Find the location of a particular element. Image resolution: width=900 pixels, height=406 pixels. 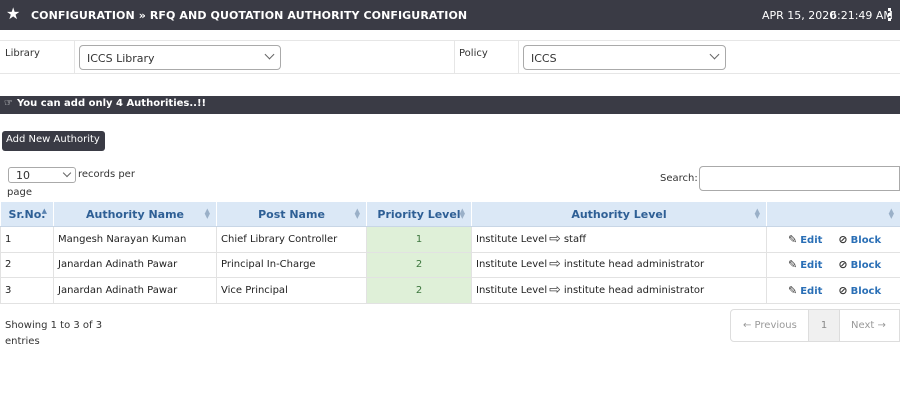

col-header-post-name: Post Name ▲ ▼ is located at coordinates (291, 214).